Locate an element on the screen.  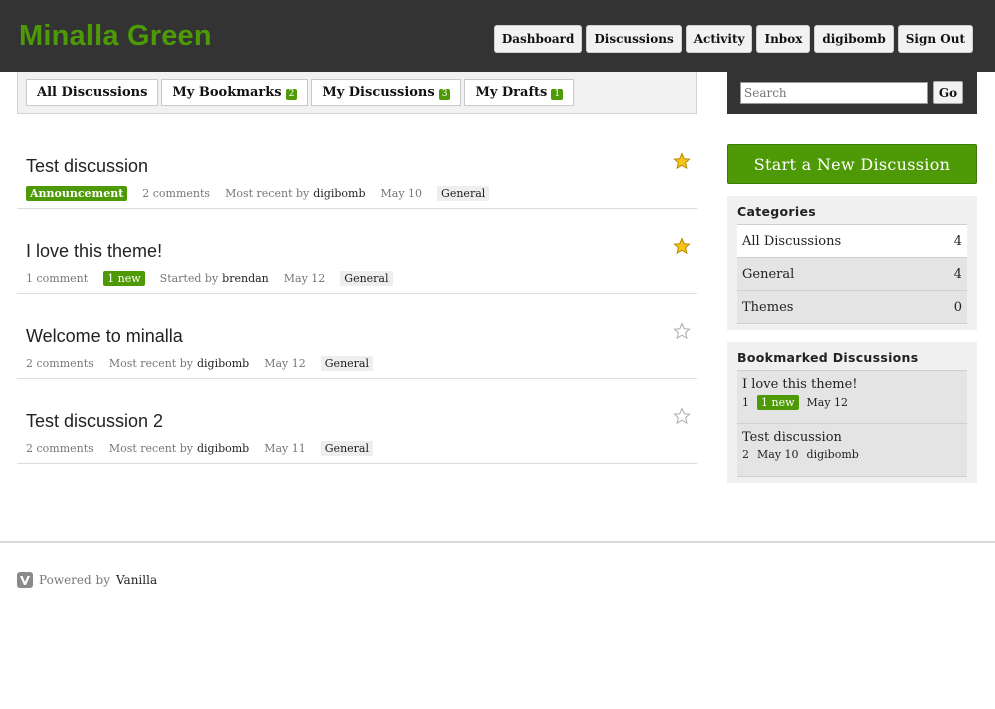
bookmark-meta: 2 May 10 digibomb is located at coordinates (852, 454).